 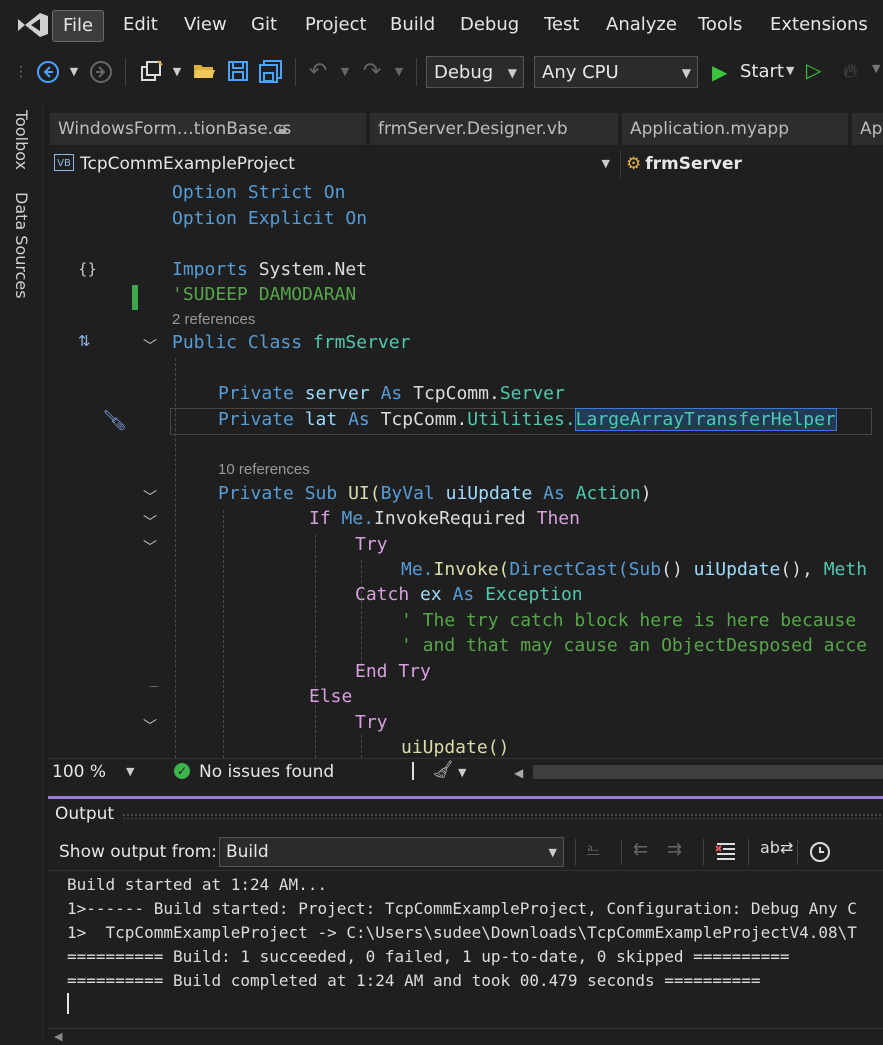 What do you see at coordinates (151, 72) in the screenshot?
I see `new-project-icon` at bounding box center [151, 72].